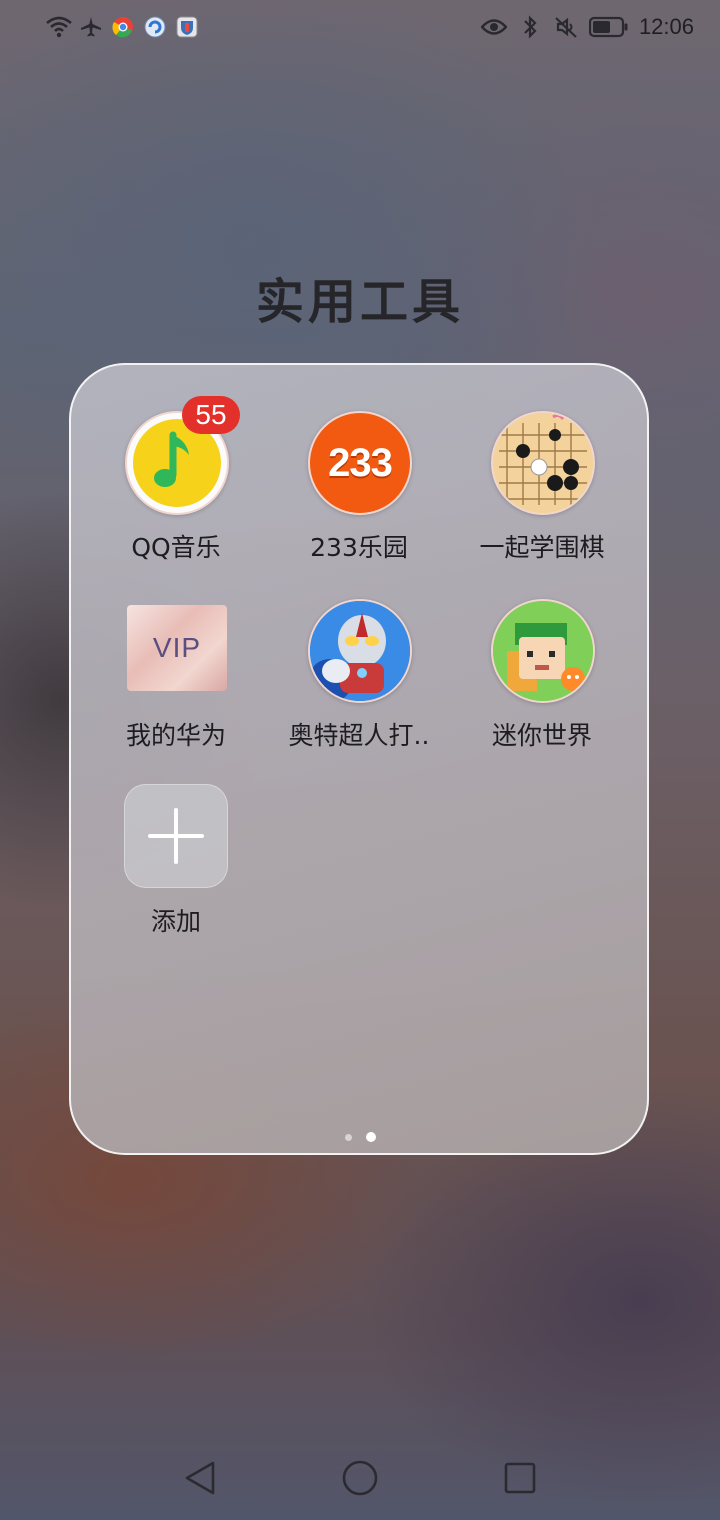 The height and width of the screenshot is (1520, 720). I want to click on qq-music-icon-wrap: 55, so click(182, 455).